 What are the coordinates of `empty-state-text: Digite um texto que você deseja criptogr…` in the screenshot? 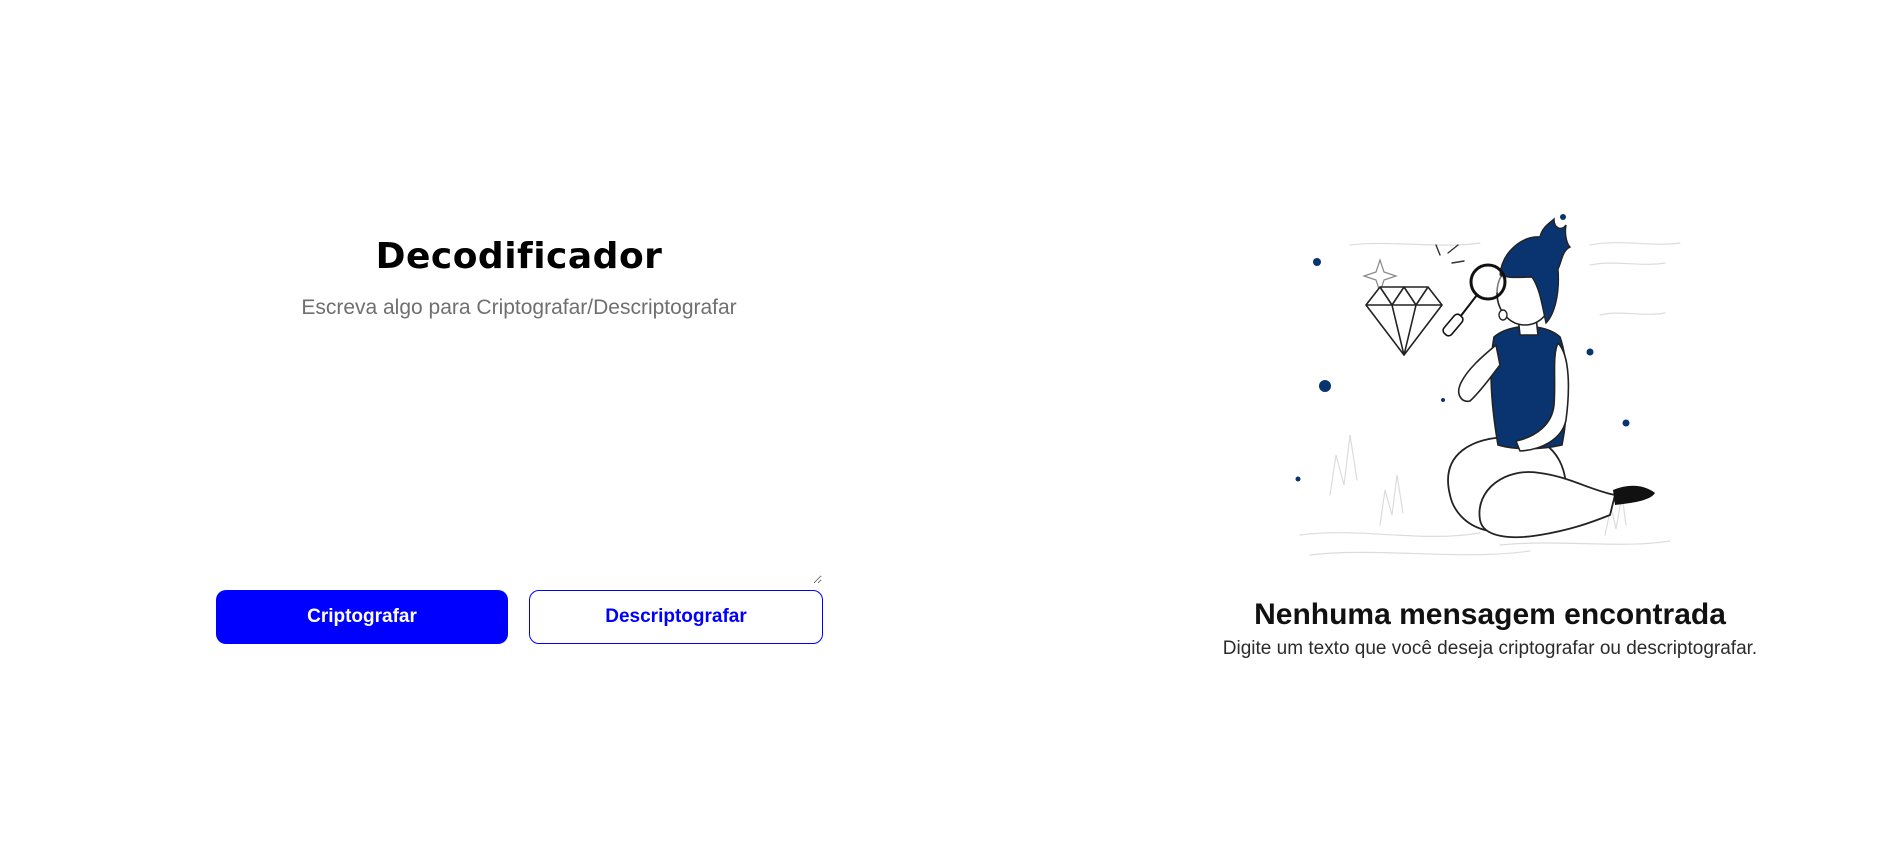 It's located at (1490, 648).